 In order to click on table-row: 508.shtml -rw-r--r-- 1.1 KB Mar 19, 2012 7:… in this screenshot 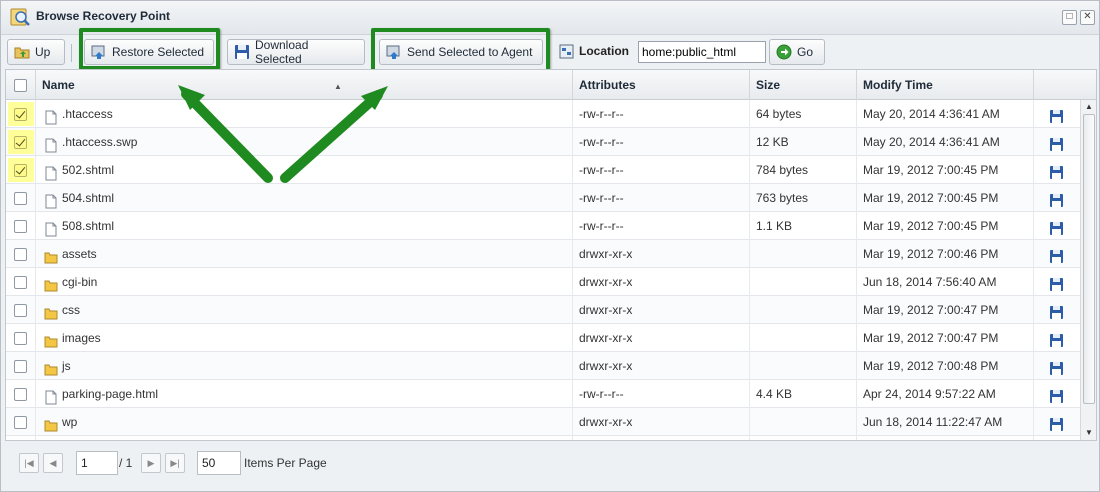, I will do `click(543, 226)`.